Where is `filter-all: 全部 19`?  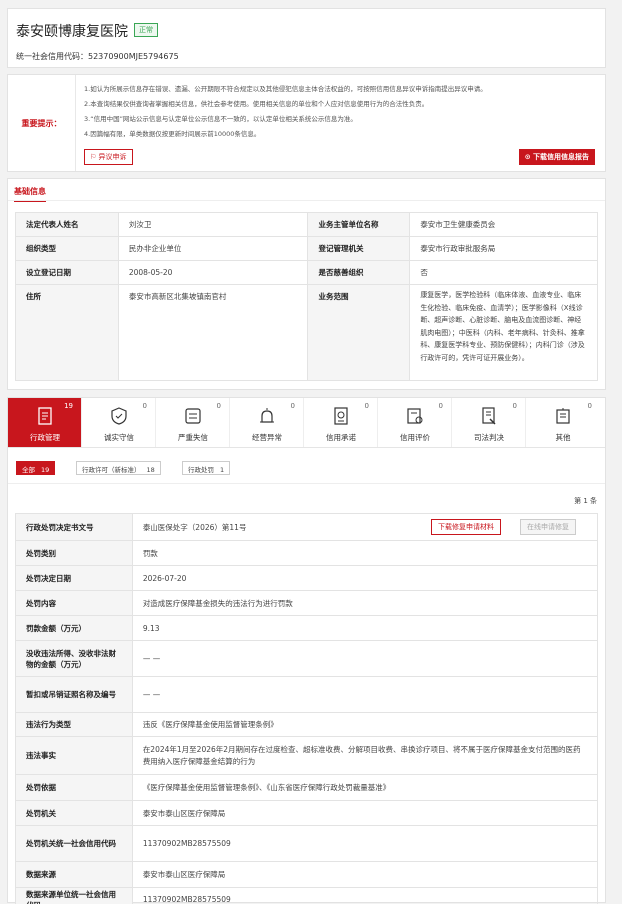
filter-all: 全部 19 is located at coordinates (36, 468).